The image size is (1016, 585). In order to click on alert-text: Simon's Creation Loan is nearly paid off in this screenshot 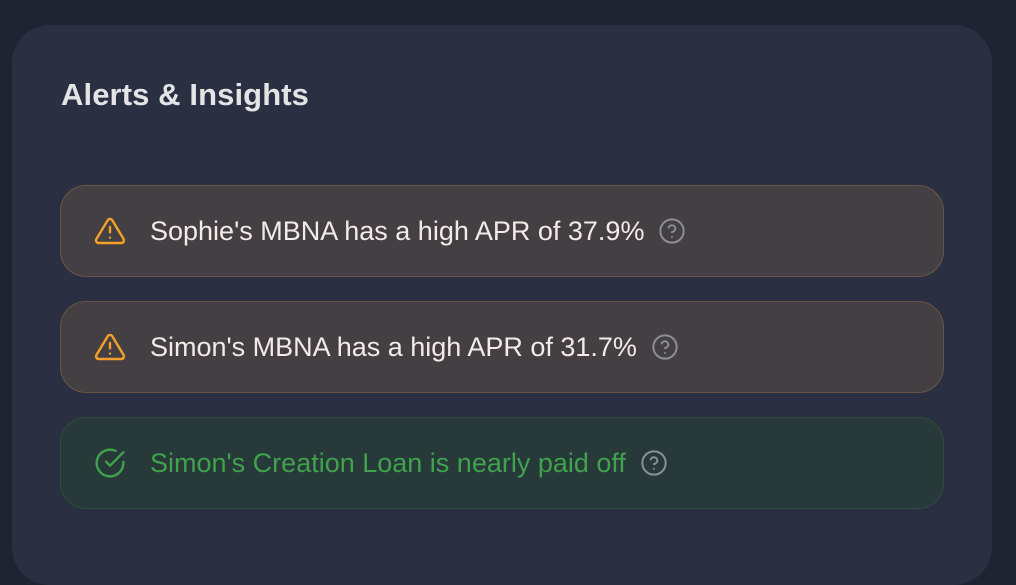, I will do `click(388, 462)`.